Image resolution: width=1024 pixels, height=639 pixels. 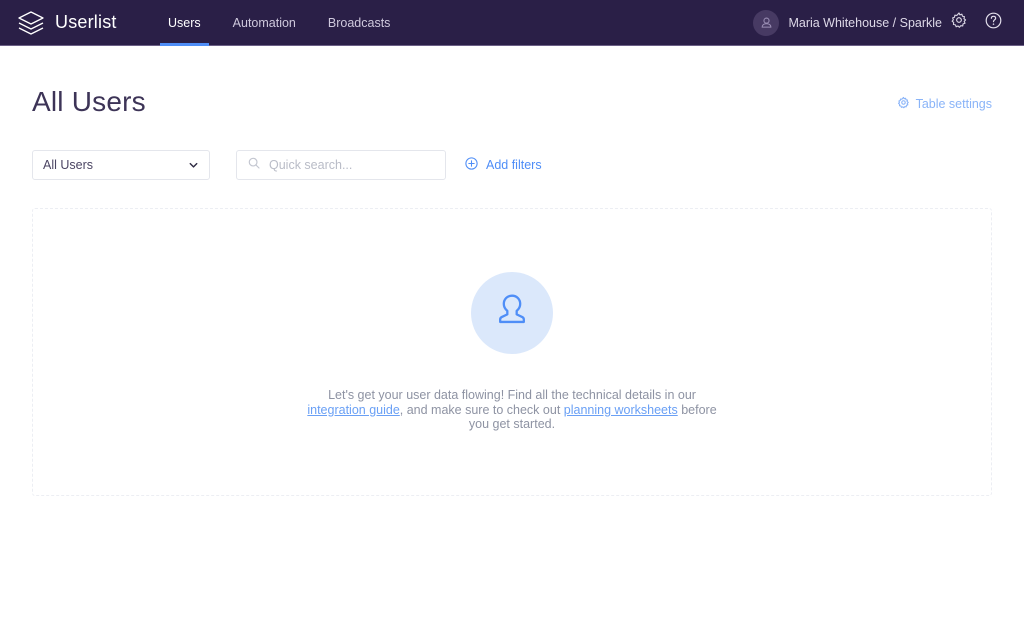 What do you see at coordinates (953, 104) in the screenshot?
I see `table-settings-label: Table settings` at bounding box center [953, 104].